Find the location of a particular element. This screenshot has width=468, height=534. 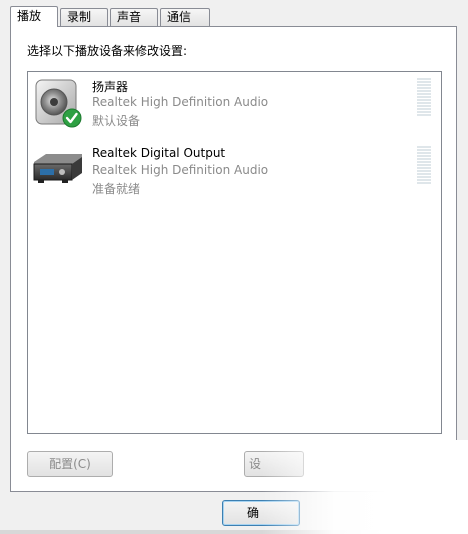

tab-playback: 播放 is located at coordinates (34, 16).